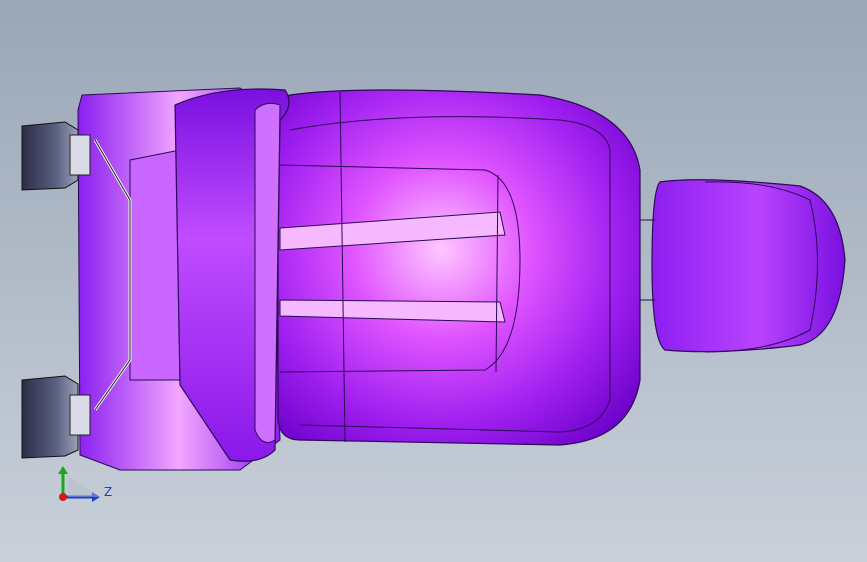  I want to click on headrest, so click(743, 266).